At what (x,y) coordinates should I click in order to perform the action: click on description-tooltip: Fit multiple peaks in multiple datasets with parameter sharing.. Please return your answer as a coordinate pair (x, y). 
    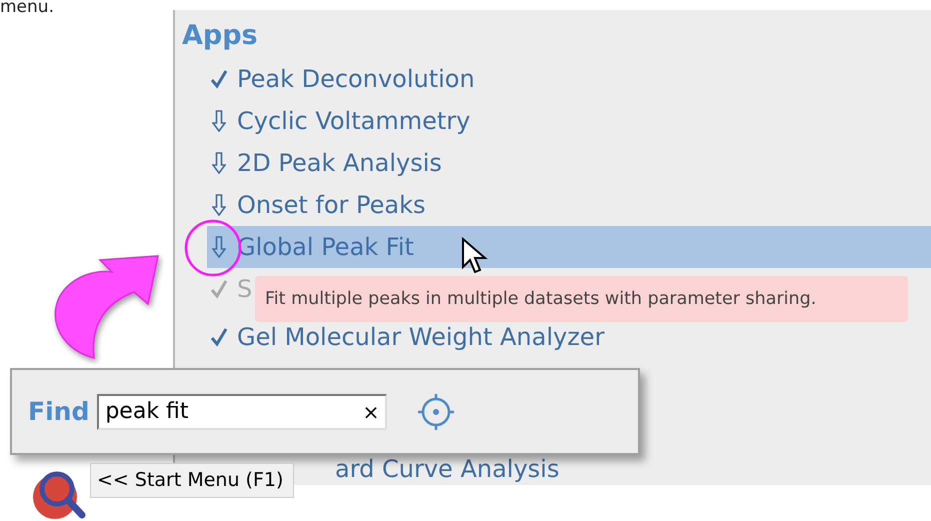
    Looking at the image, I should click on (581, 299).